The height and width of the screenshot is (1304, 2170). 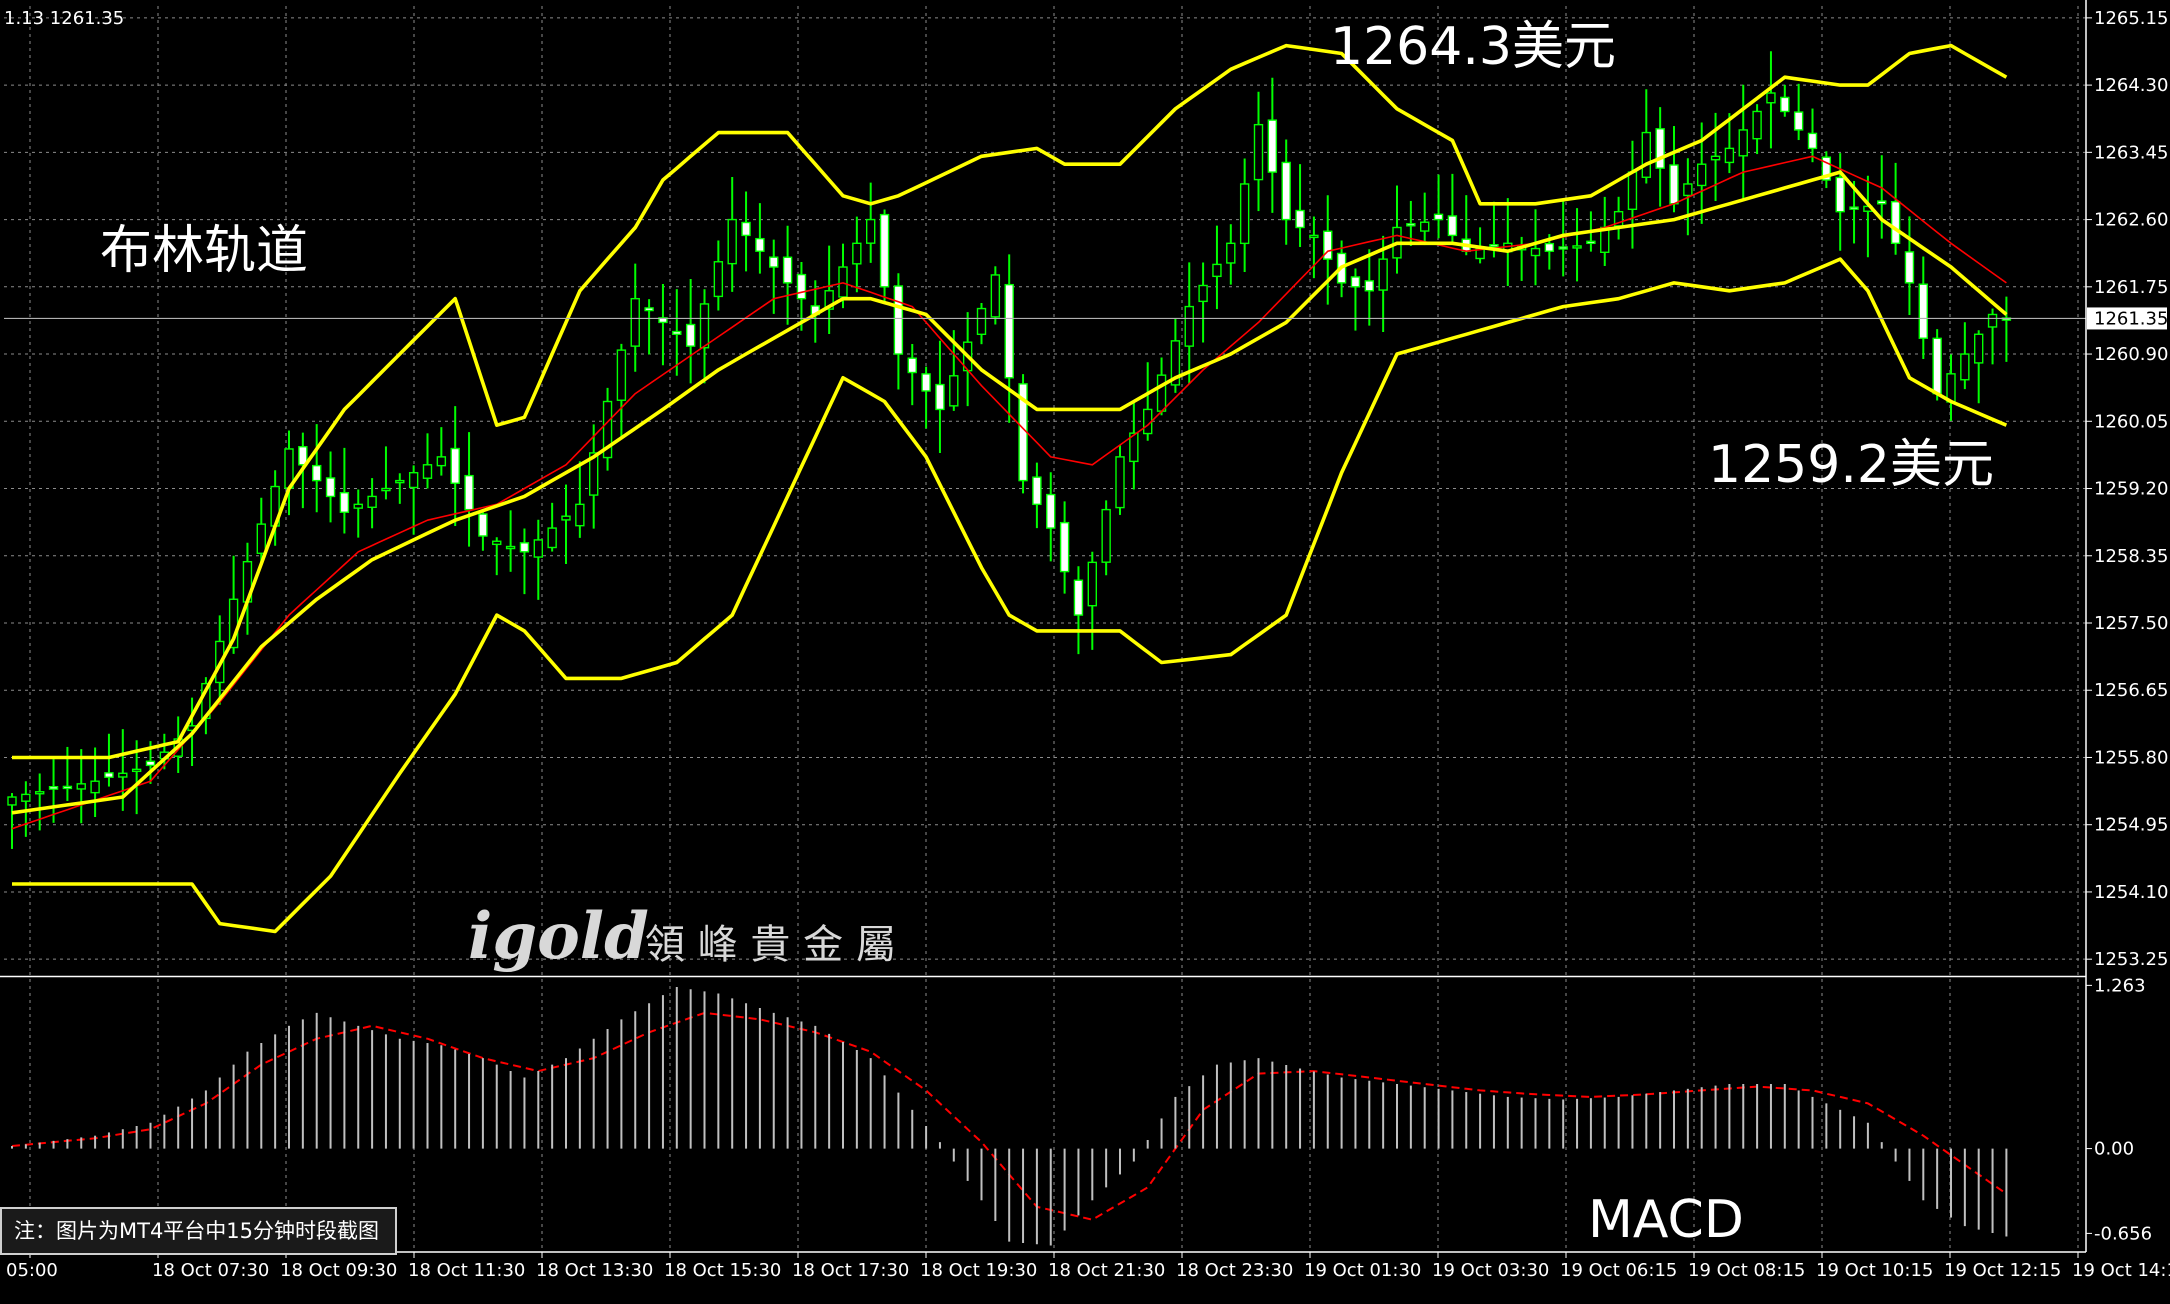 I want to click on time-tick-label-15: 19 Oct 12:15, so click(x=2002, y=1270).